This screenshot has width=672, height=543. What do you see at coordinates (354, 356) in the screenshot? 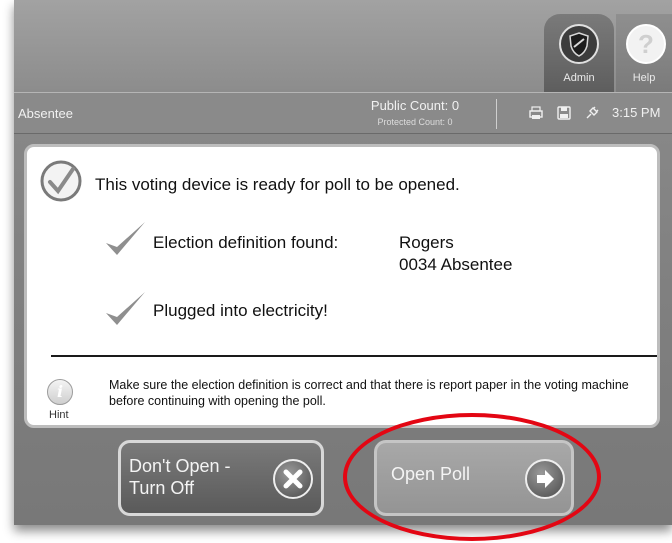
I see `section-divider` at bounding box center [354, 356].